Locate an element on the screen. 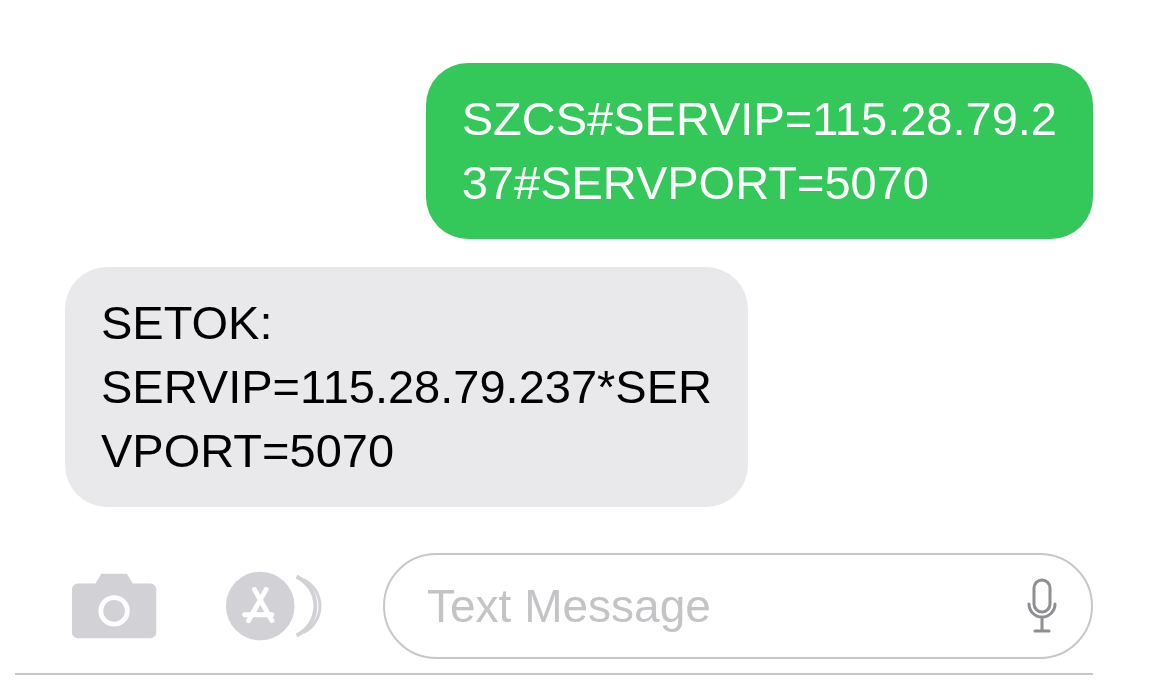 The image size is (1171, 699). message-input-field: Text Message is located at coordinates (726, 606).